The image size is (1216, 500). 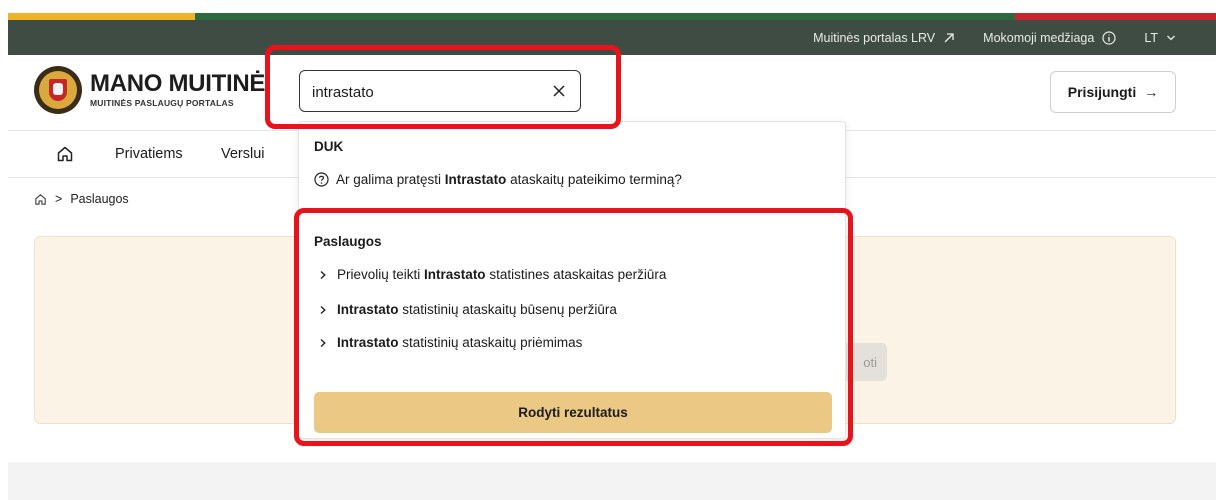 I want to click on portal-link: Muitinės portalas LRV, so click(x=884, y=38).